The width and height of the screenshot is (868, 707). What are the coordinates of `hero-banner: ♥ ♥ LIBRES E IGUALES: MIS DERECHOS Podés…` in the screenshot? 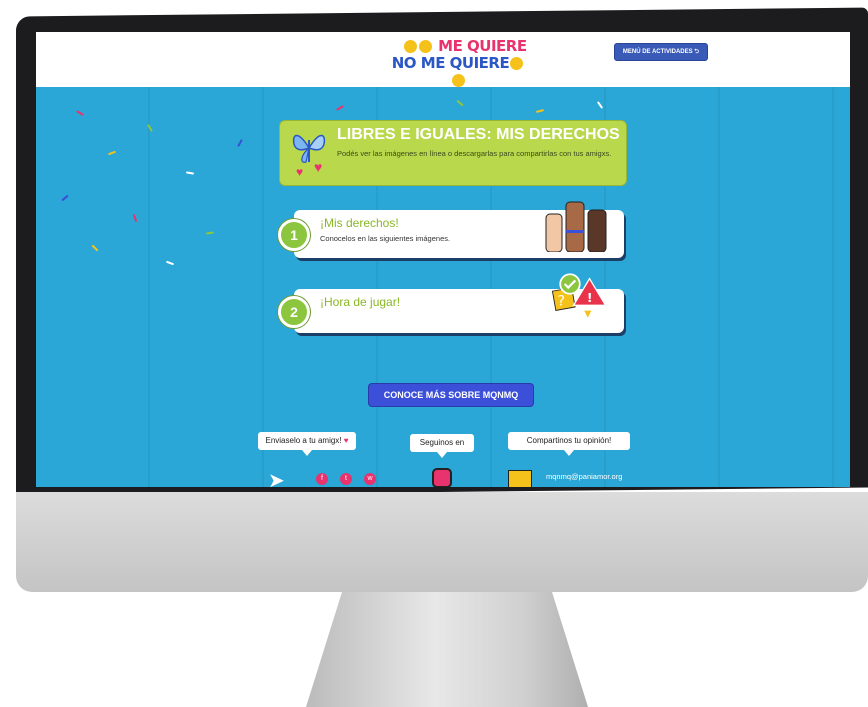 It's located at (453, 153).